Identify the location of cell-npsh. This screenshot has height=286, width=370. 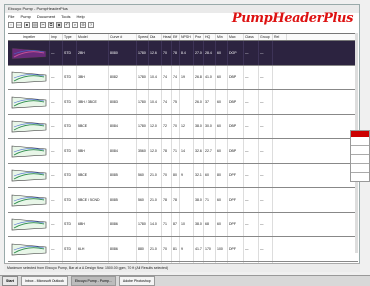
(187, 200).